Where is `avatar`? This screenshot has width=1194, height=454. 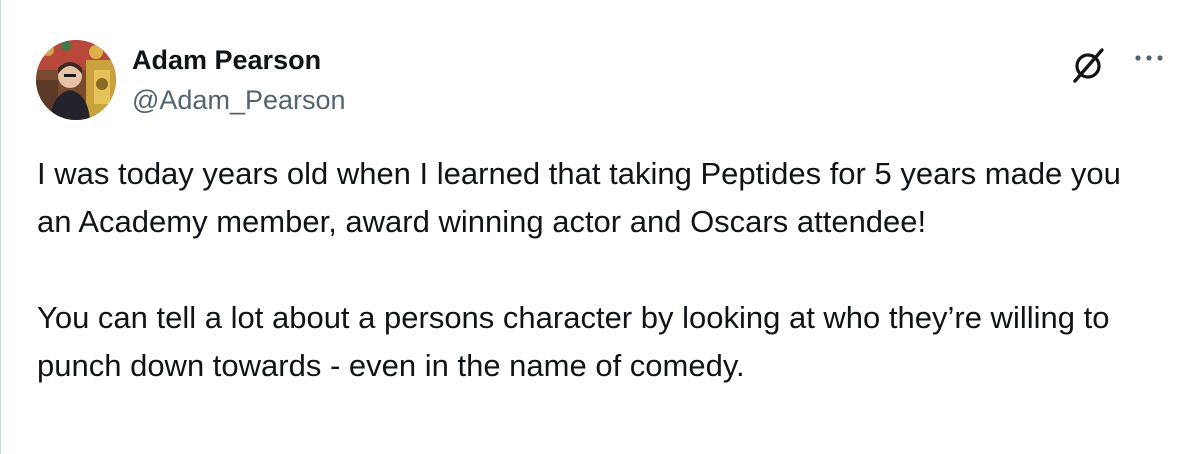 avatar is located at coordinates (76, 80).